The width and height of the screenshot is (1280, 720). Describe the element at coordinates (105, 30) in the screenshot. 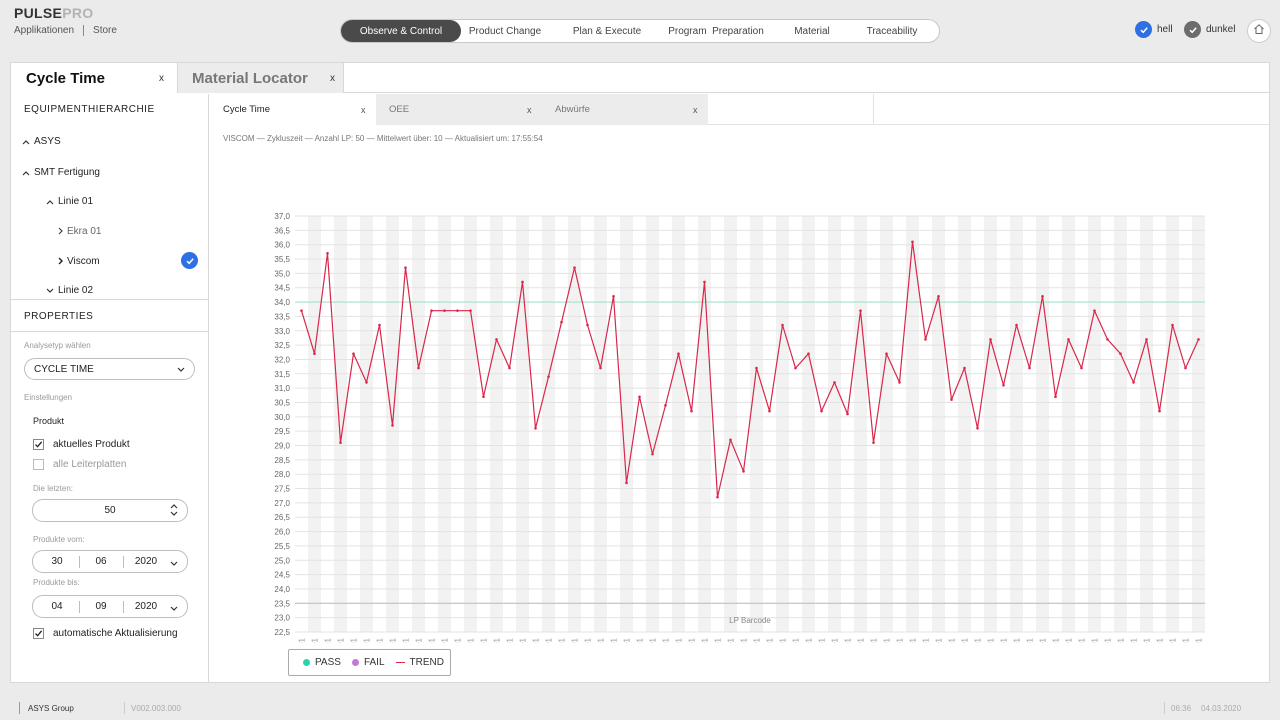

I see `store-link: Store` at that location.